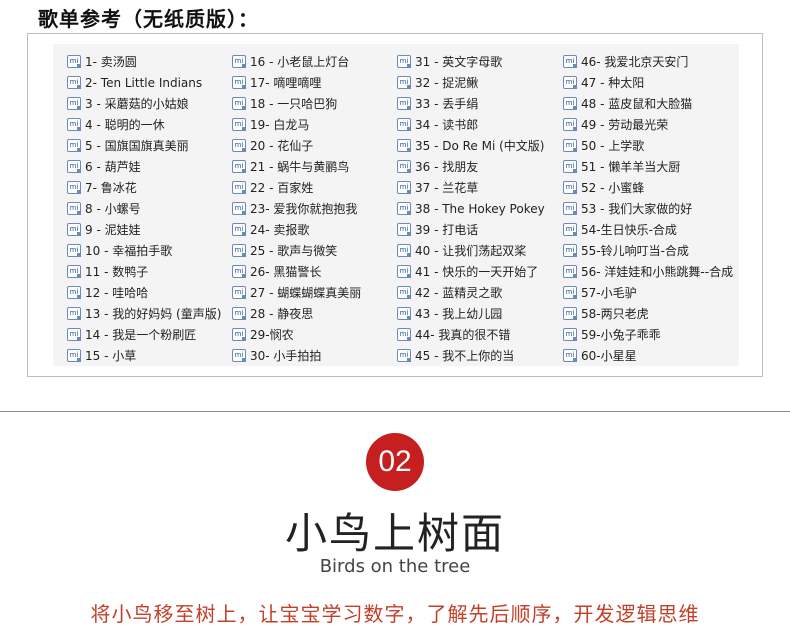 This screenshot has width=790, height=637. I want to click on song-item: mi 3 - 采蘑菇的小姑娘, so click(144, 103).